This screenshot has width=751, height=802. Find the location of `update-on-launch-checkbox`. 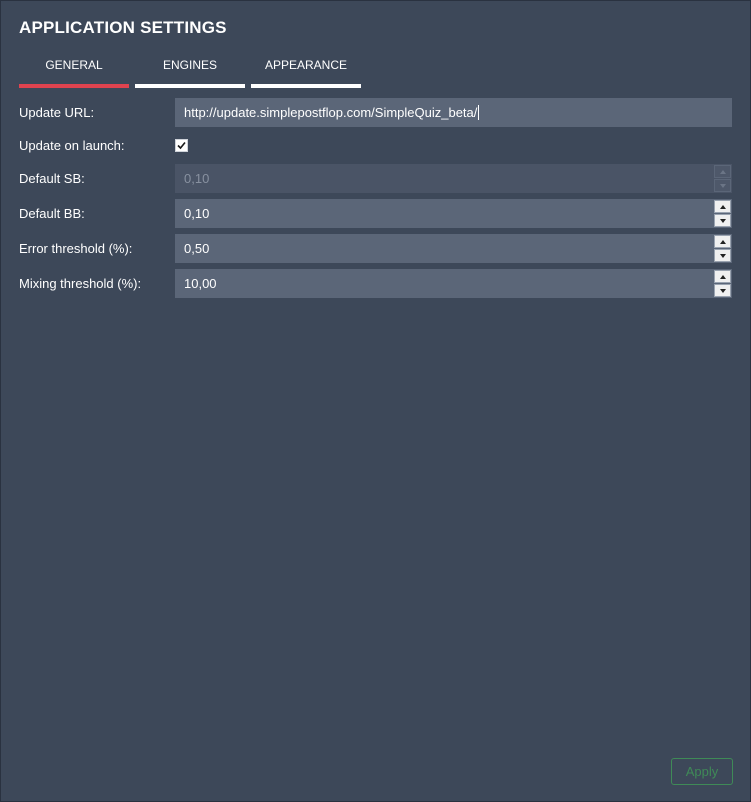

update-on-launch-checkbox is located at coordinates (181, 145).